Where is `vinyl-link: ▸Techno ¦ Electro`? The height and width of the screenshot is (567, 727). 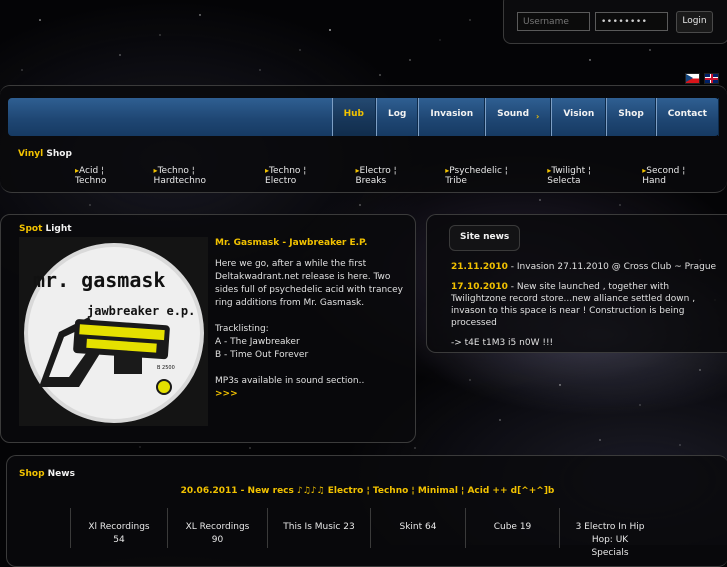 vinyl-link: ▸Techno ¦ Electro is located at coordinates (306, 176).